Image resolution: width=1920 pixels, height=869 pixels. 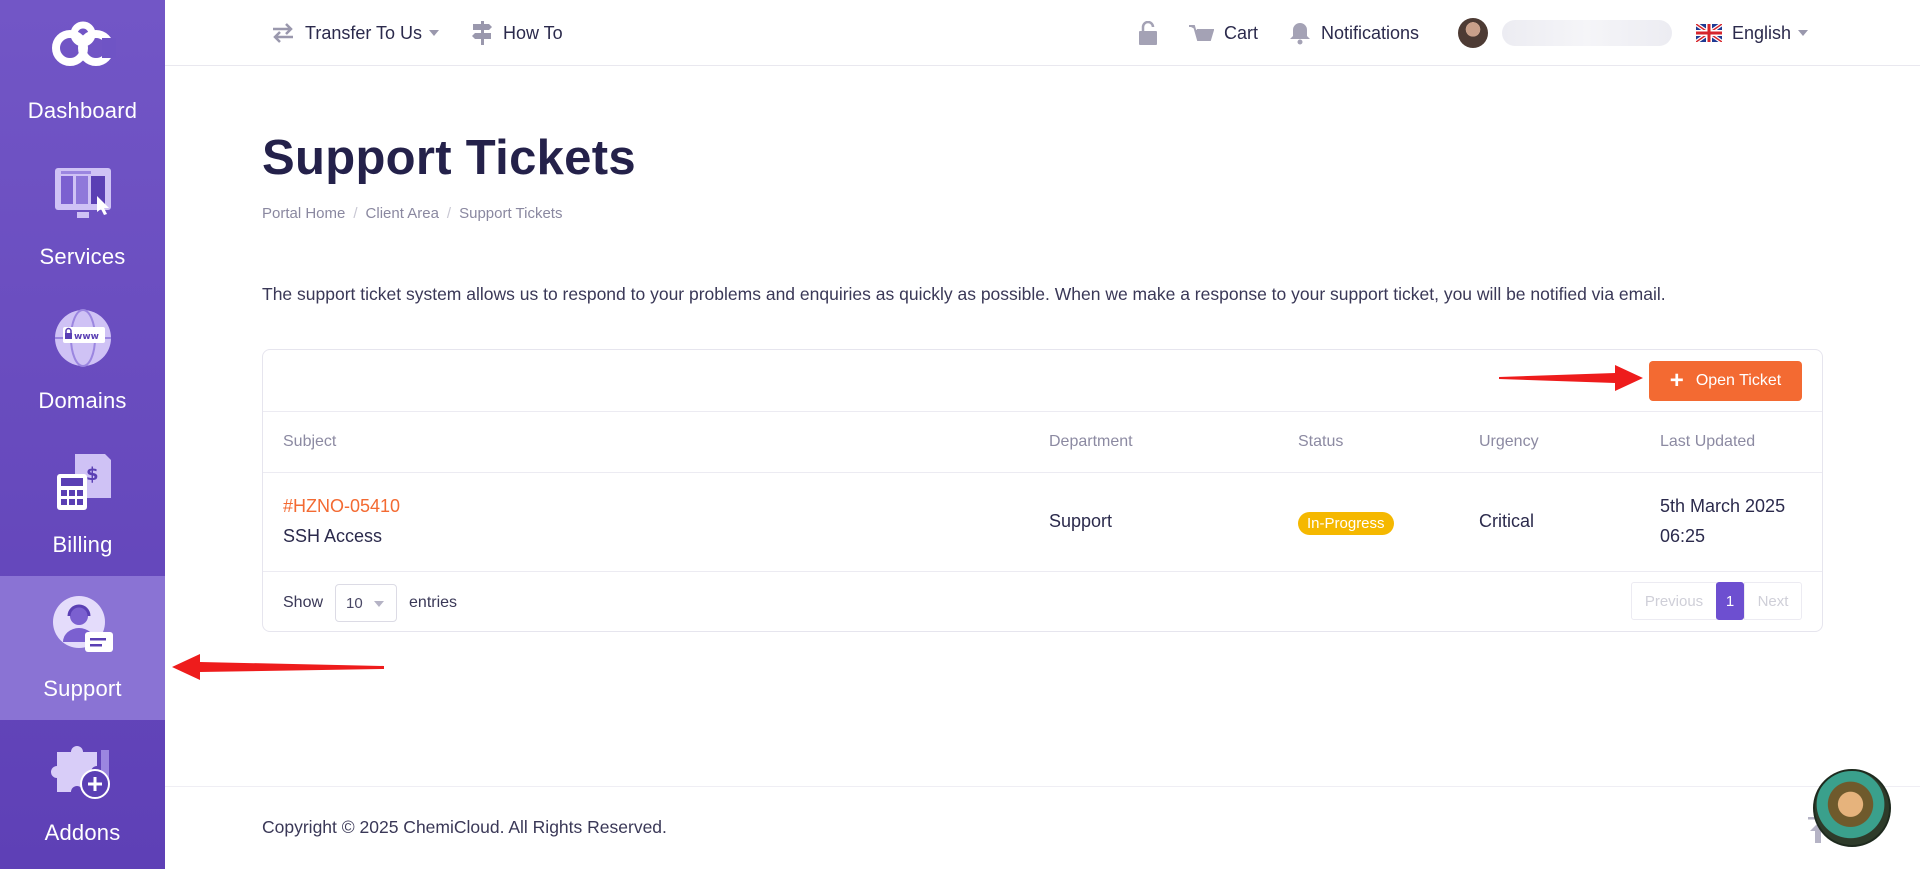 I want to click on column-header-subject: Subject, so click(x=309, y=442).